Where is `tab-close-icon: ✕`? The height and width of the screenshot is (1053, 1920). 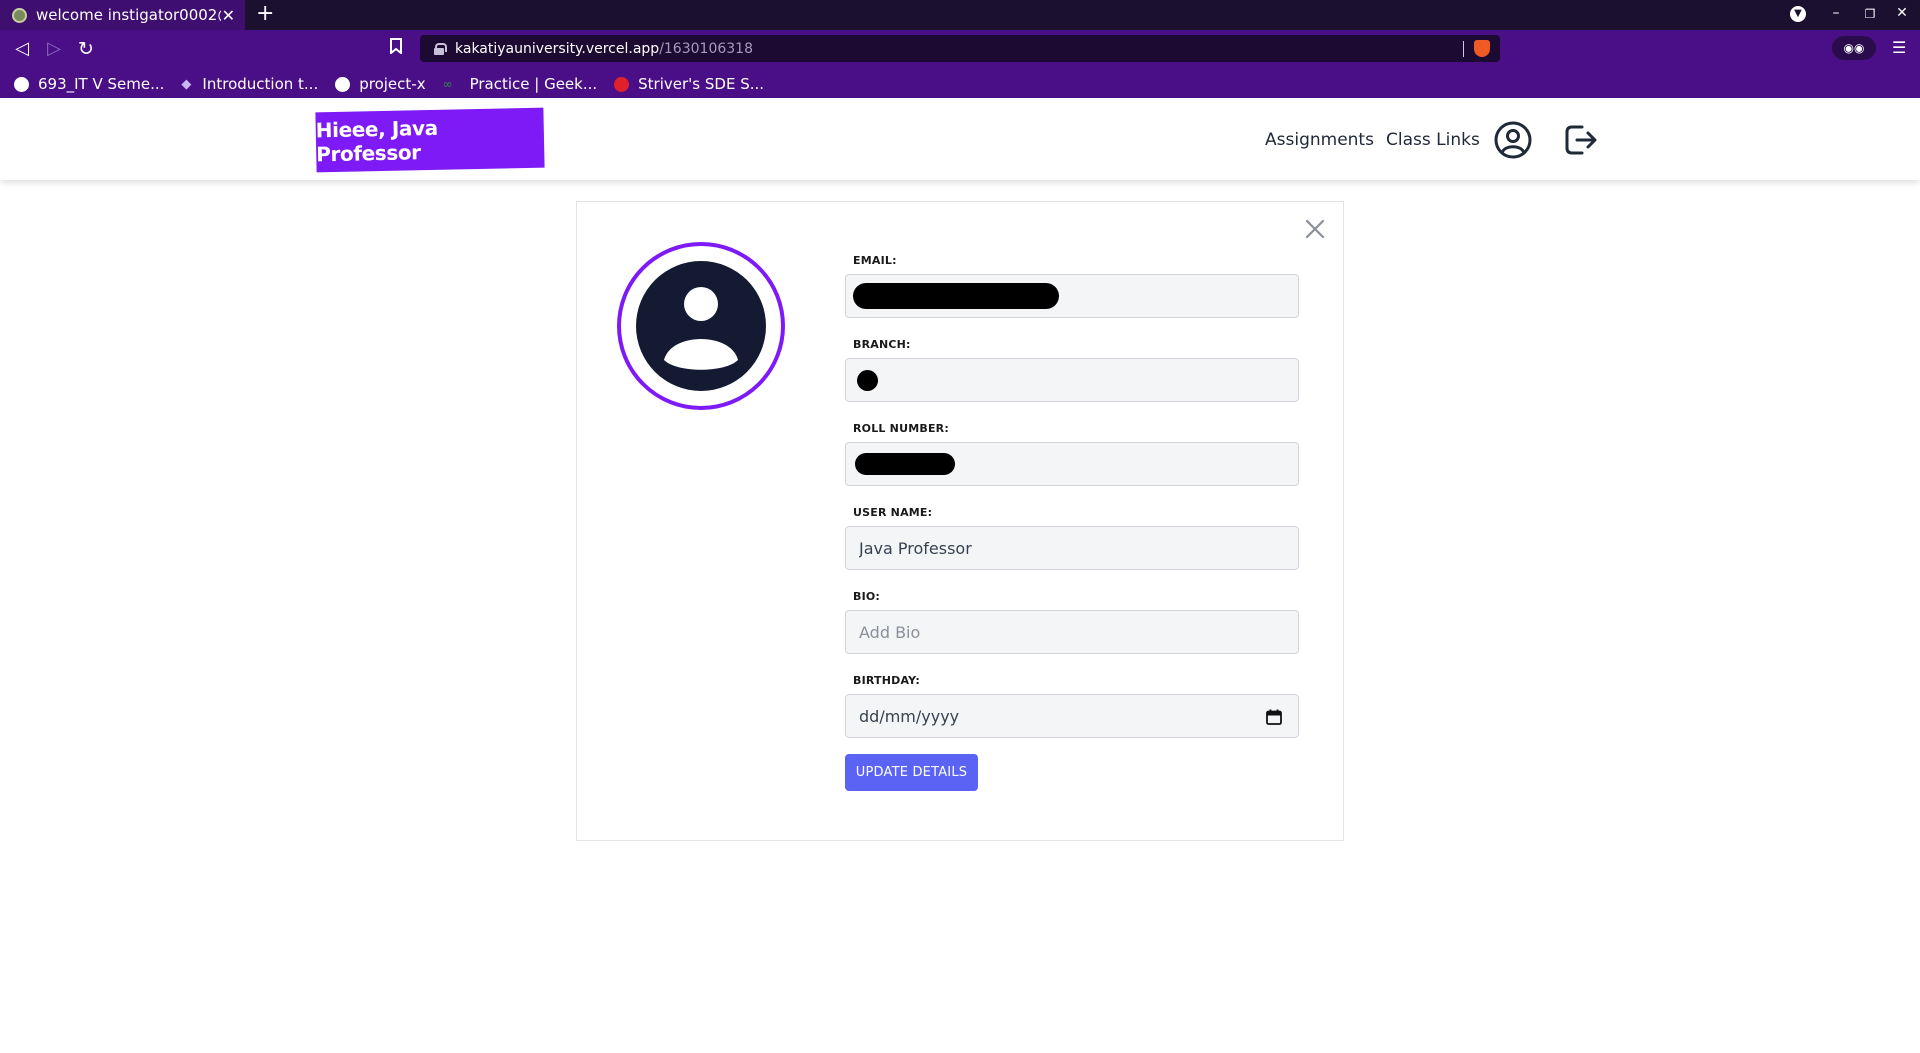
tab-close-icon: ✕ is located at coordinates (228, 15).